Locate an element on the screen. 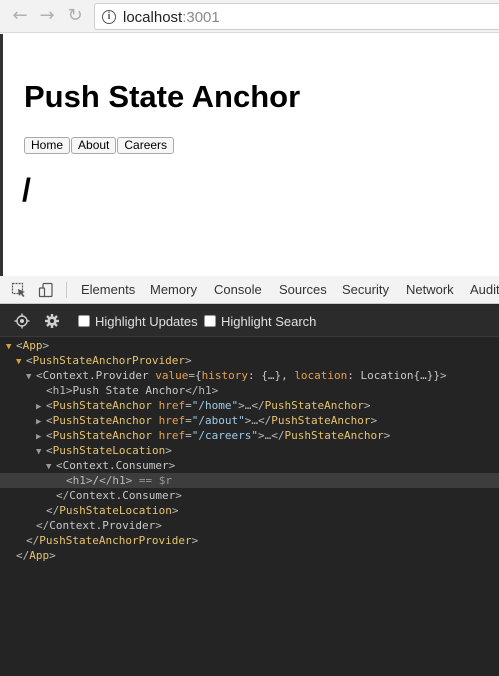  attr-name: value is located at coordinates (172, 375).